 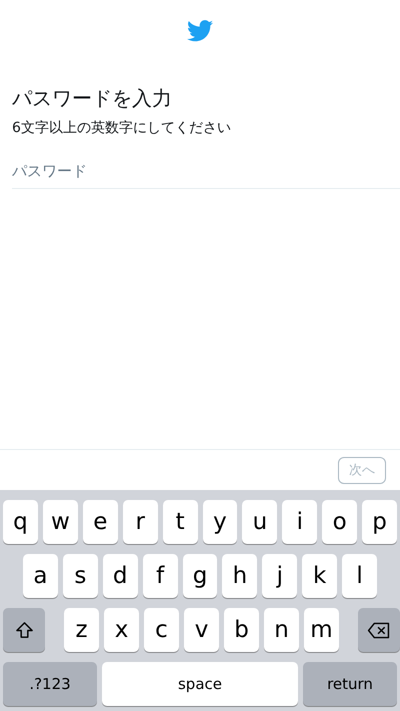 I want to click on letter-key: c, so click(x=161, y=630).